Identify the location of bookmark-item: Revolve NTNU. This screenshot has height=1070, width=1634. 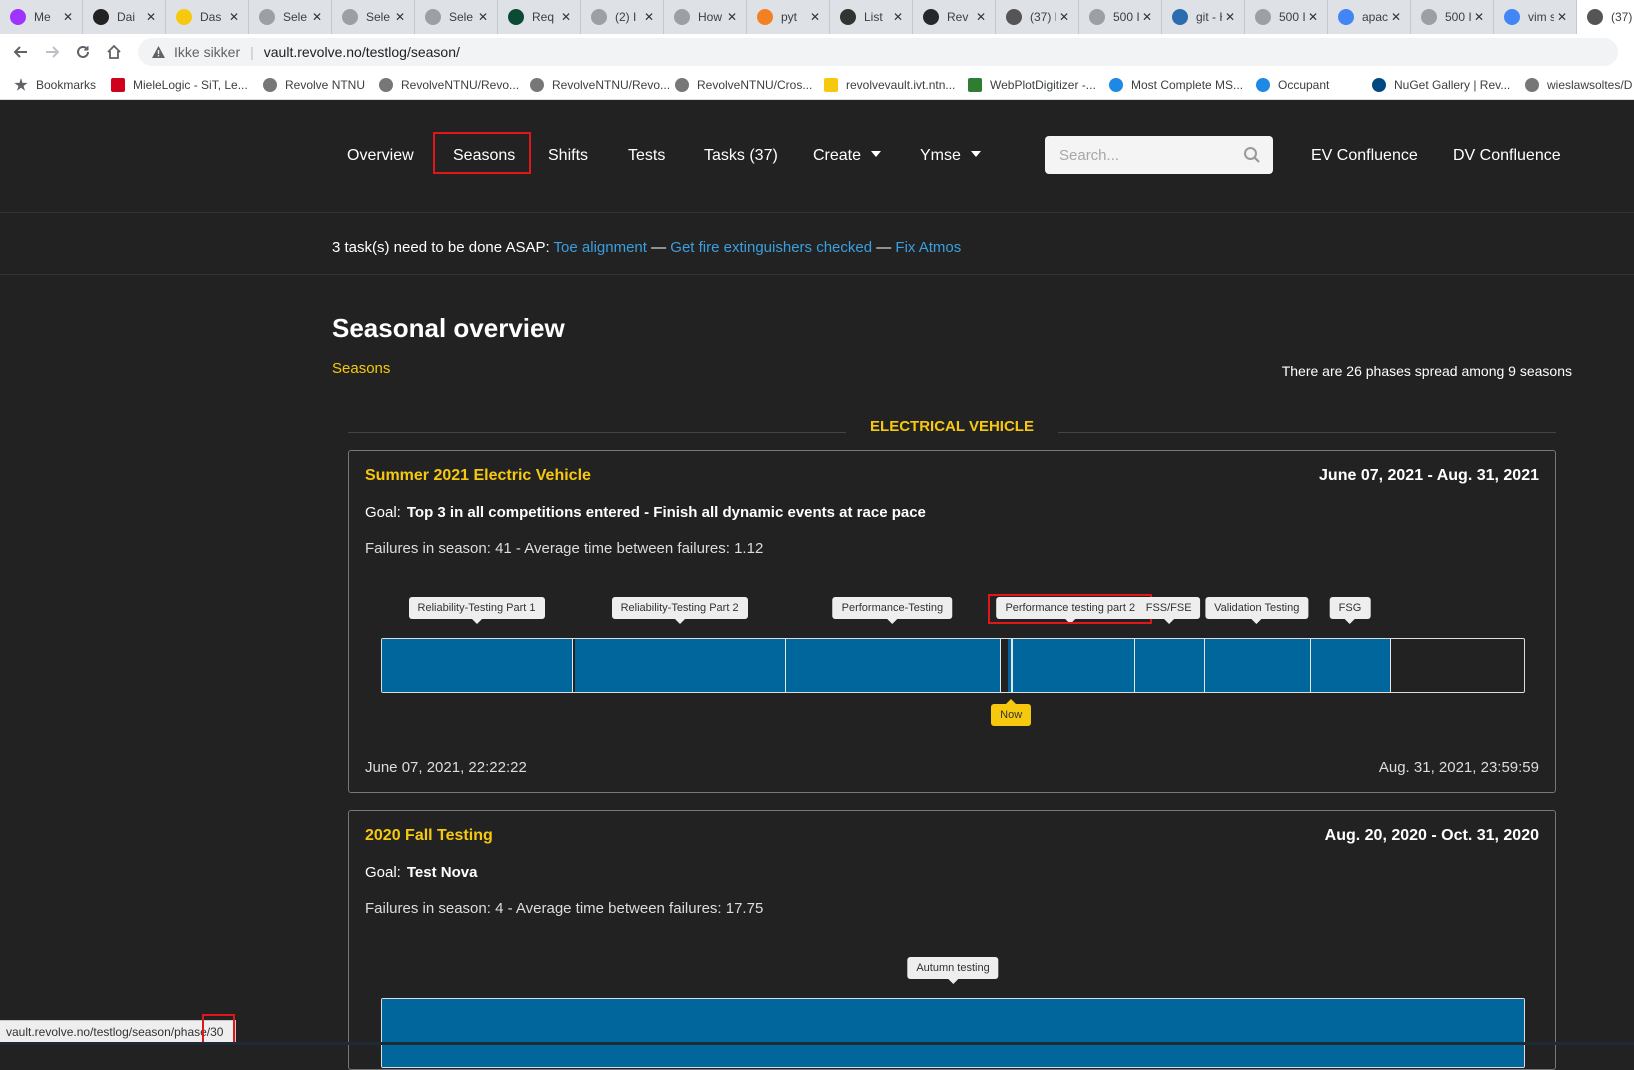
(314, 85).